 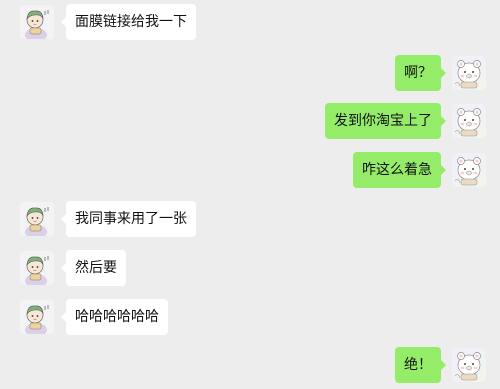 What do you see at coordinates (250, 121) in the screenshot?
I see `message-row: 发到你淘宝上了` at bounding box center [250, 121].